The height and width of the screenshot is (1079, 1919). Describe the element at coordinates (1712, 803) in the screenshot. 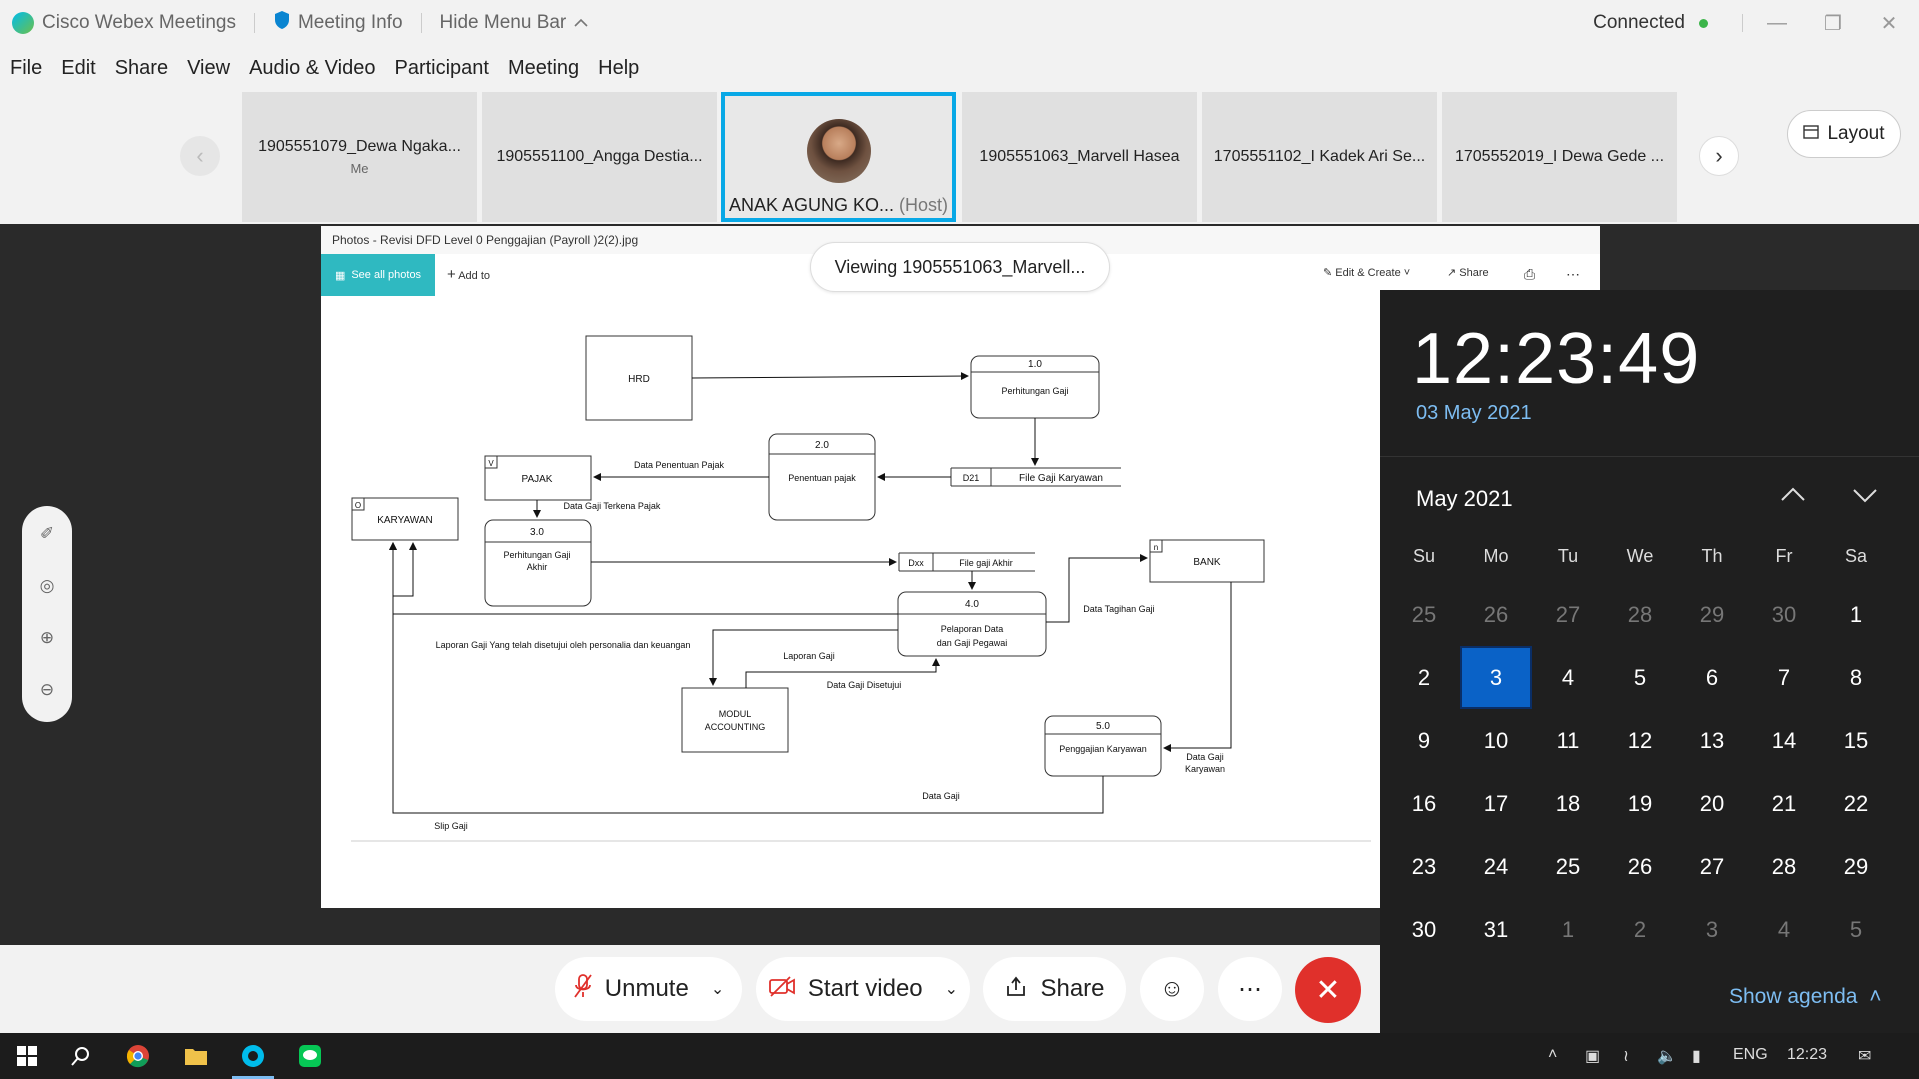

I see `calendar-day: 20` at that location.